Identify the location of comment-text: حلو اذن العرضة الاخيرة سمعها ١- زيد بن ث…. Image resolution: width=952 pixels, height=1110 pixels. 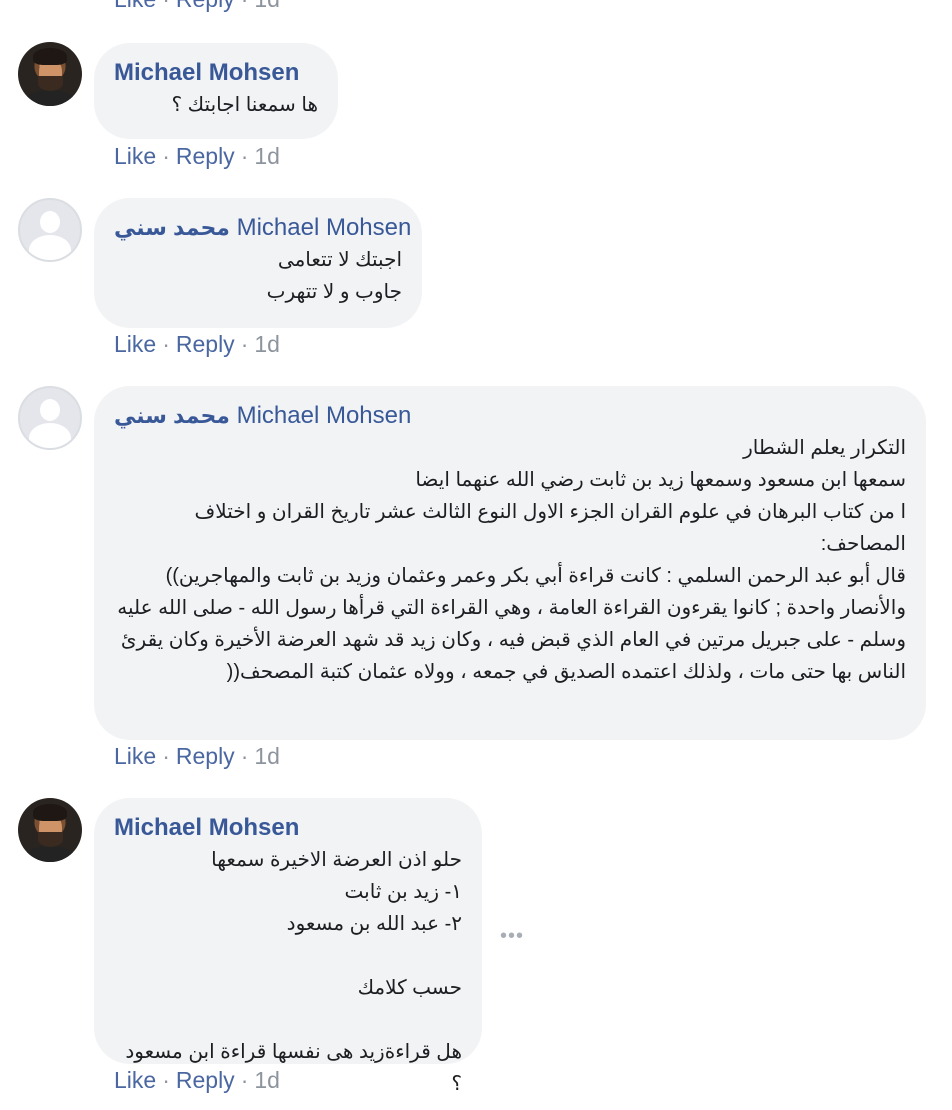
(293, 972).